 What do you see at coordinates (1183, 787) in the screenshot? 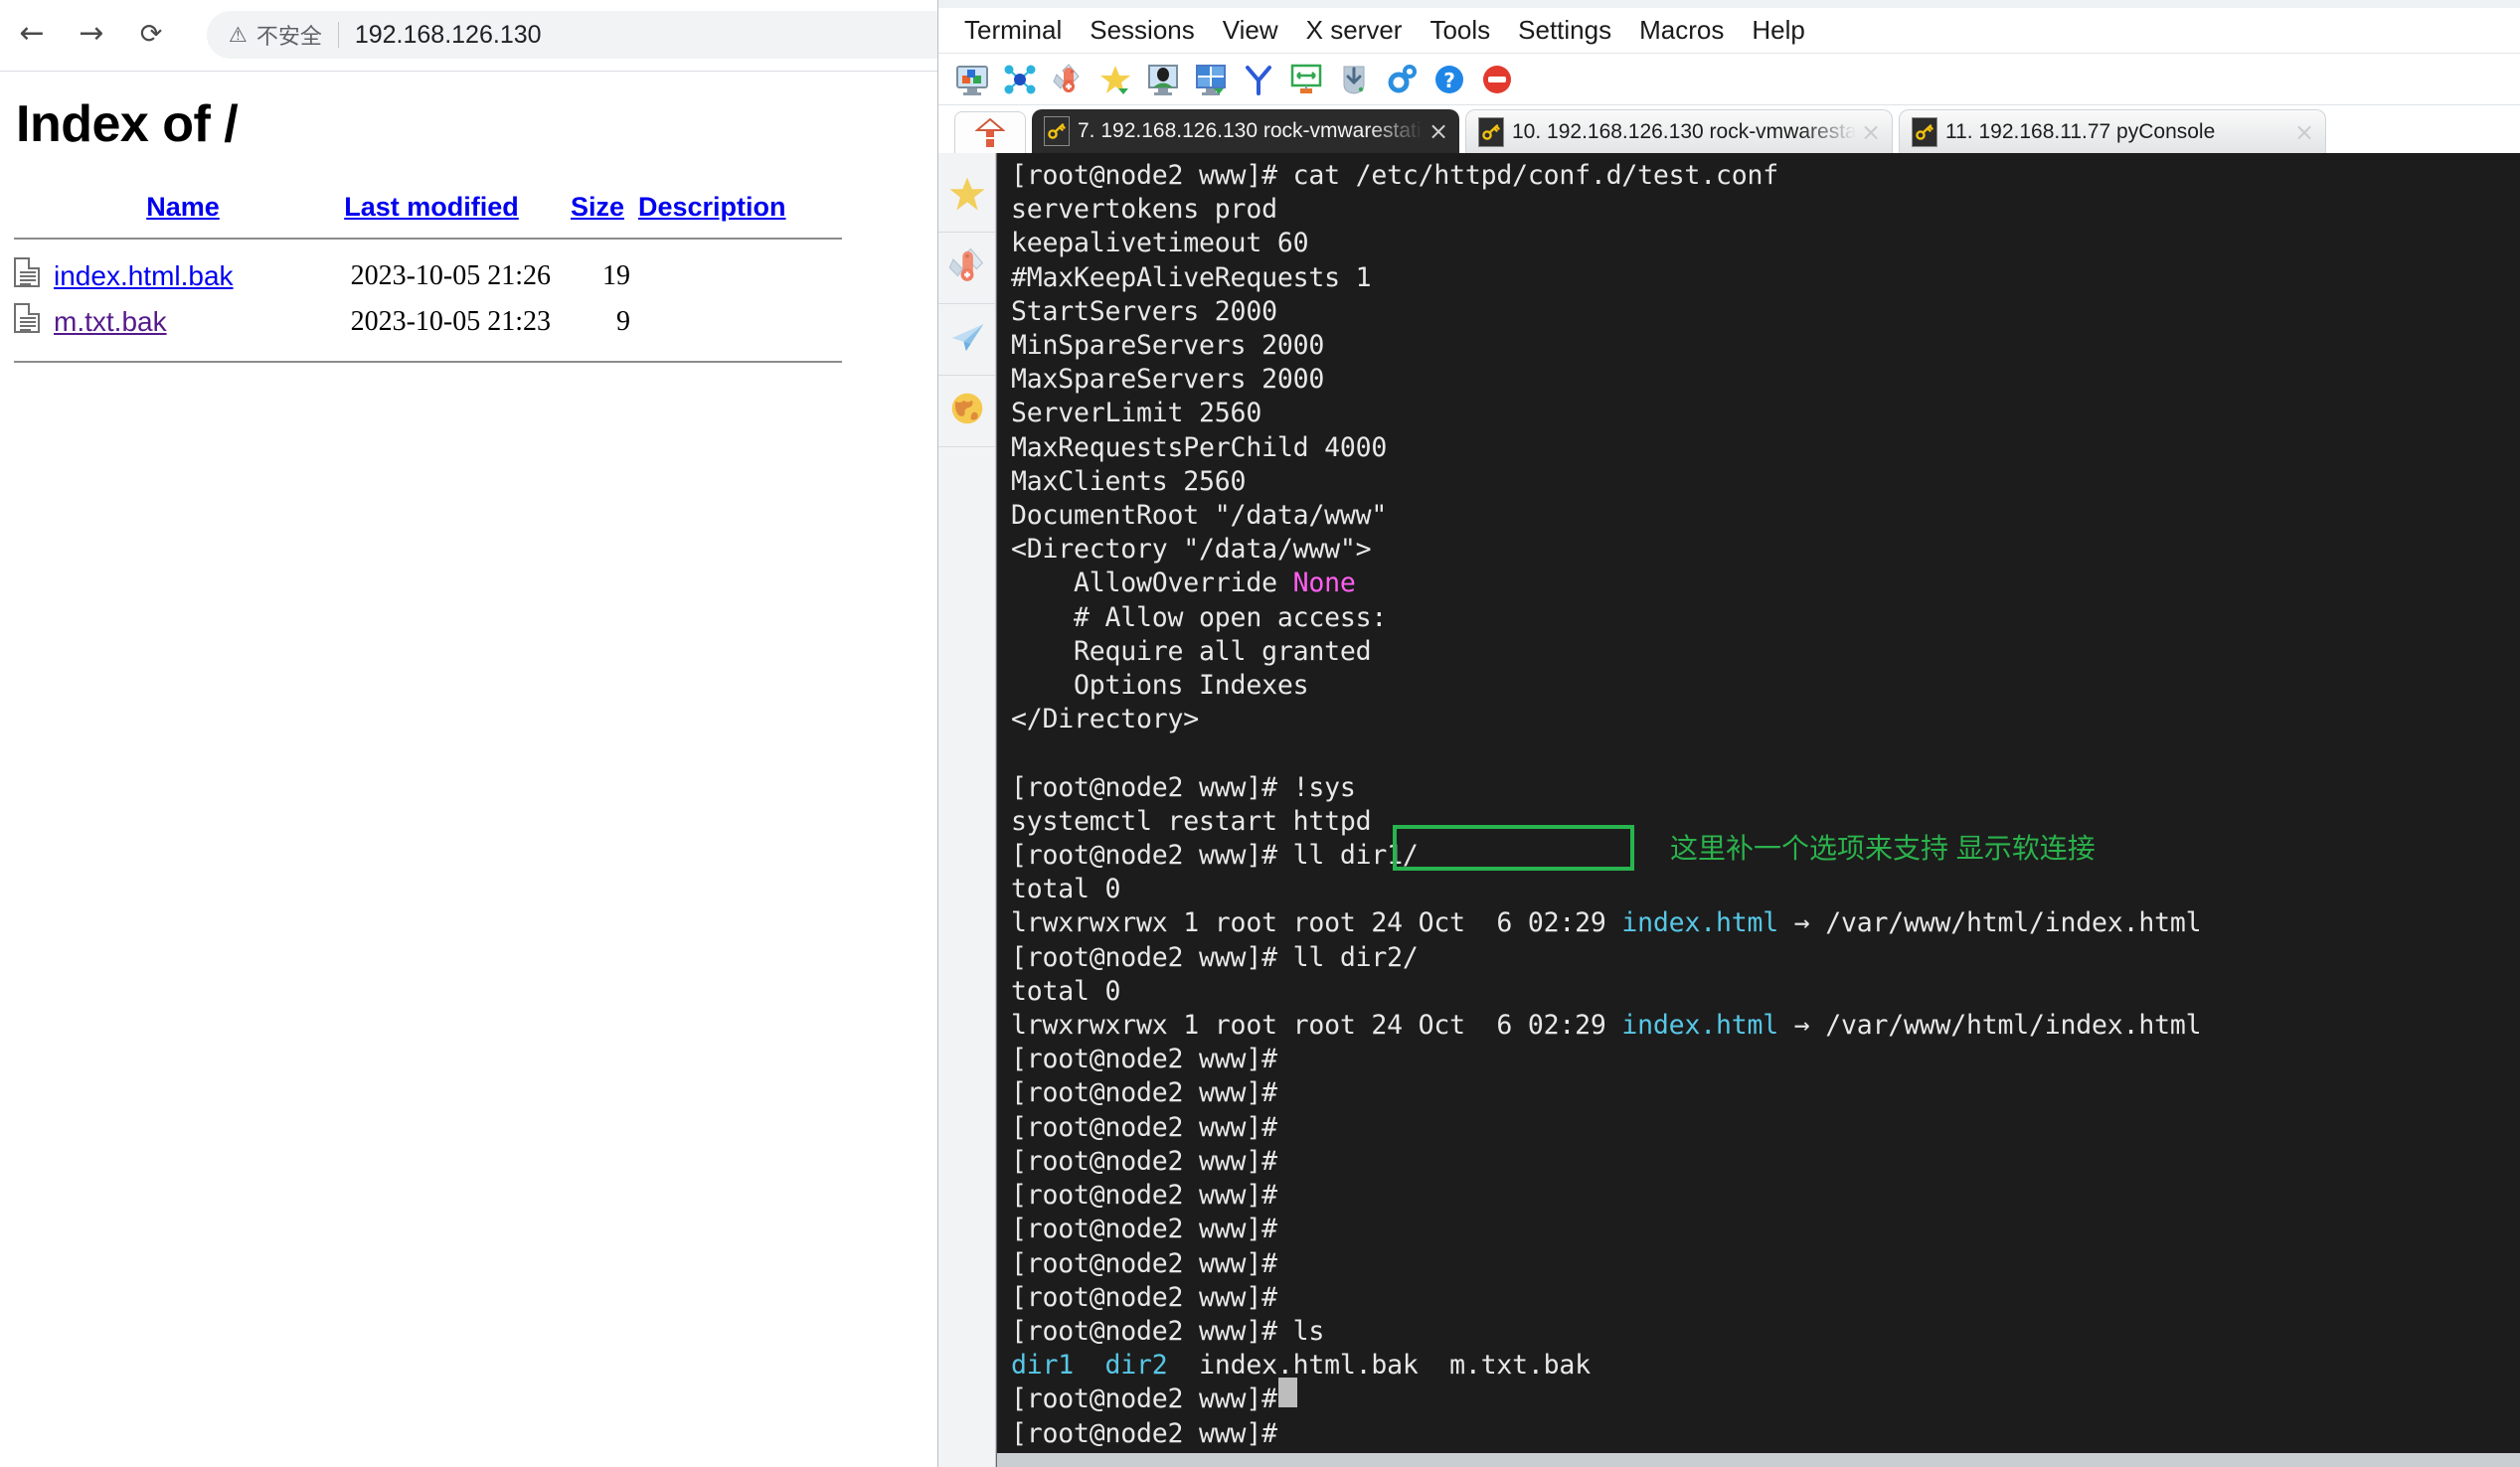
I see `terminal-line: [root@node2 www]# !sys` at bounding box center [1183, 787].